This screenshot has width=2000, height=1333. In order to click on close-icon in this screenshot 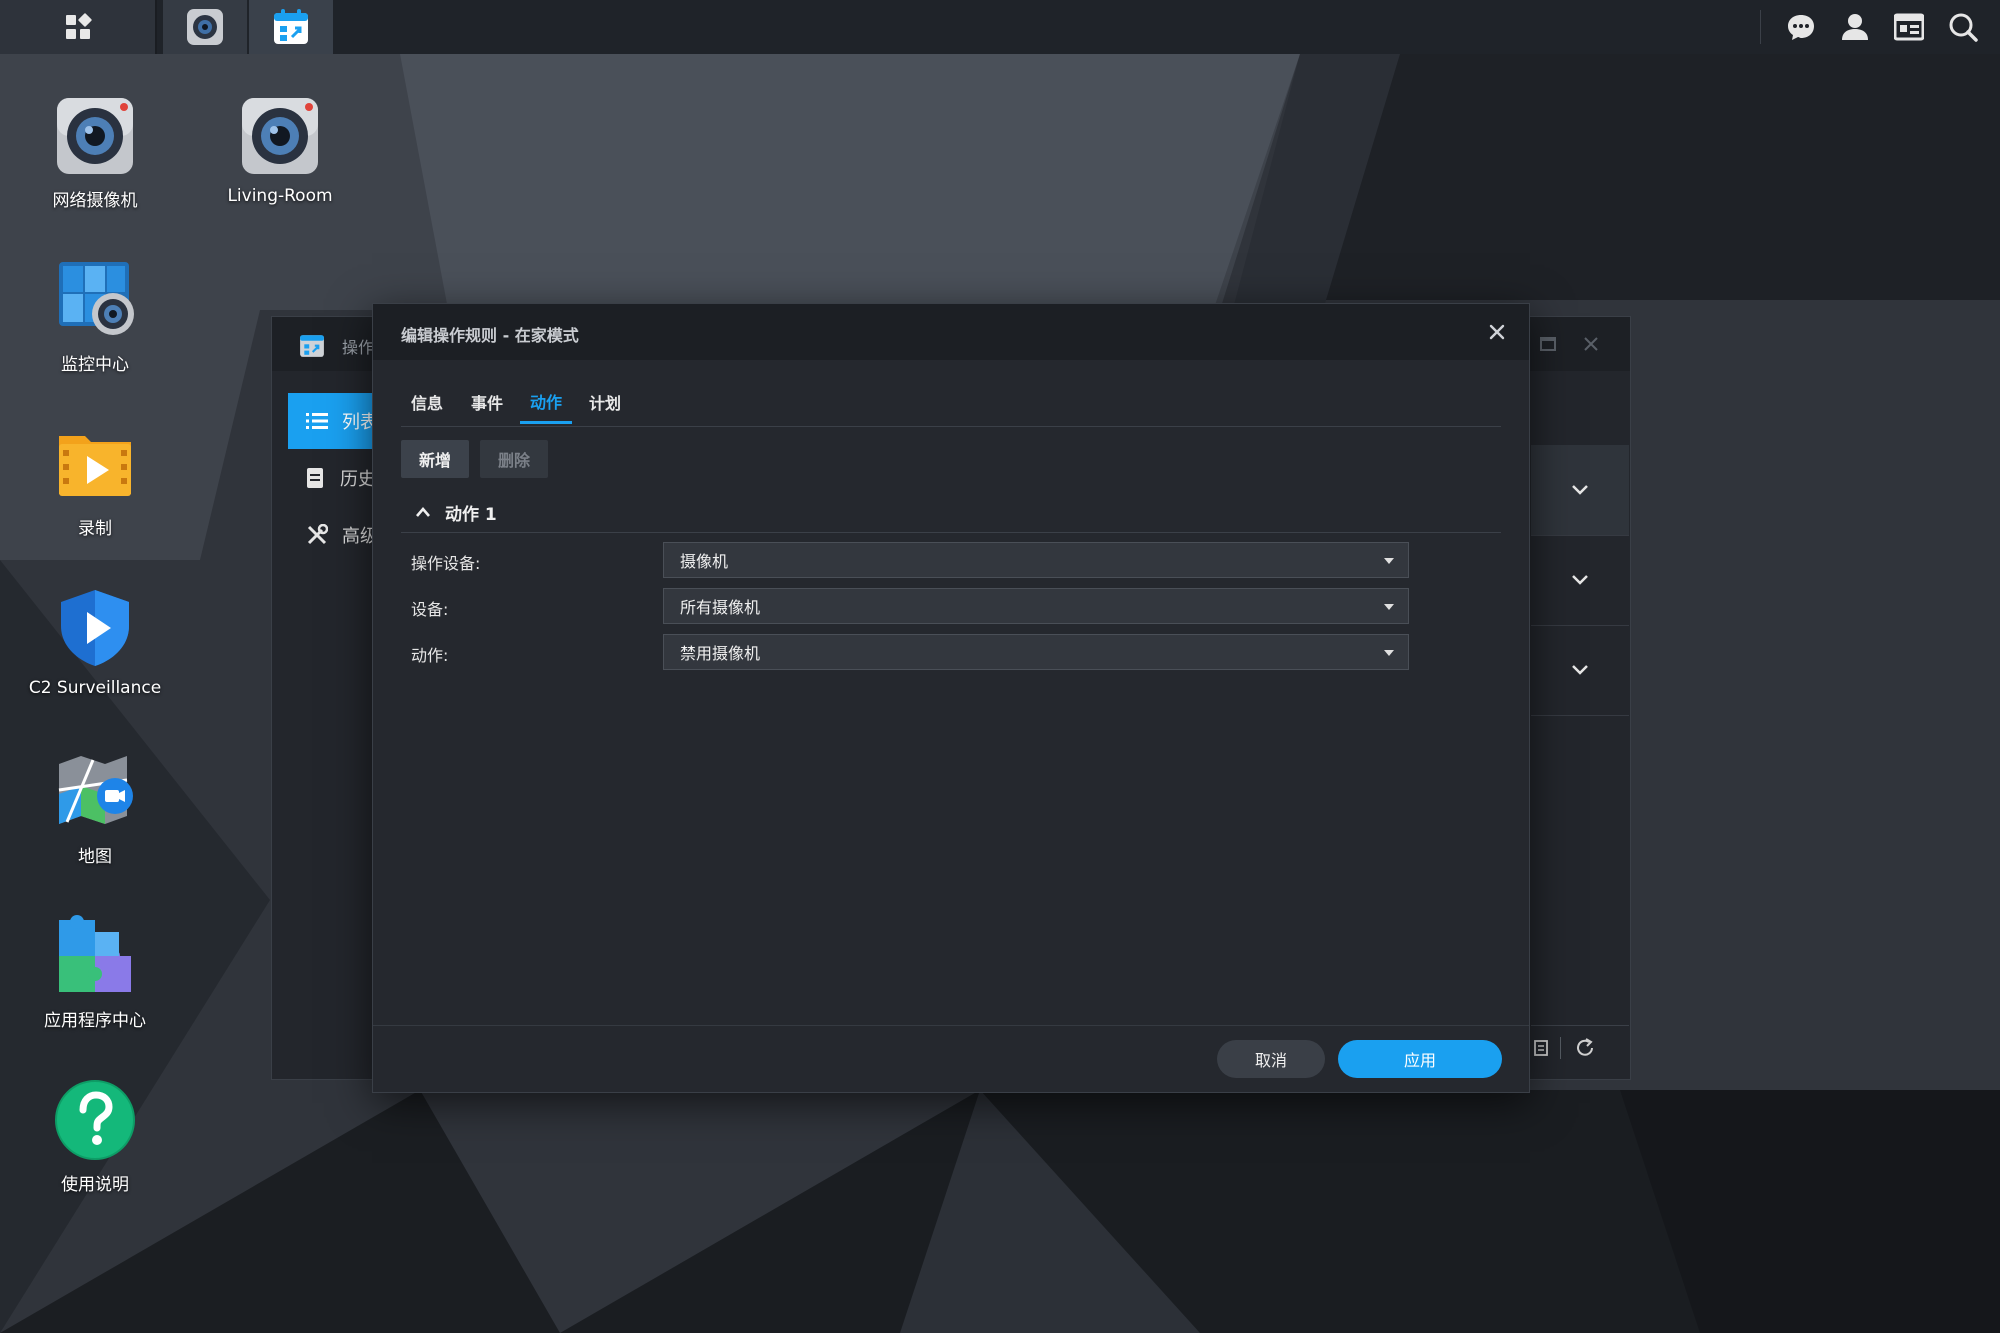, I will do `click(1497, 332)`.